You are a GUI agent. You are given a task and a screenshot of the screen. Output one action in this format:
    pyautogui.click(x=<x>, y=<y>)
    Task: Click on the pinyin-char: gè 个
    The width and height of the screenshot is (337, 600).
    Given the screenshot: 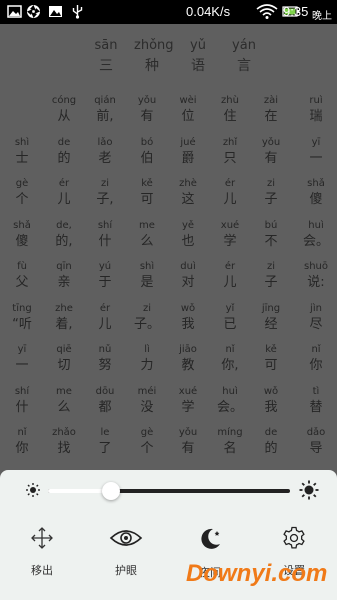 What is the action you would take?
    pyautogui.click(x=22, y=193)
    